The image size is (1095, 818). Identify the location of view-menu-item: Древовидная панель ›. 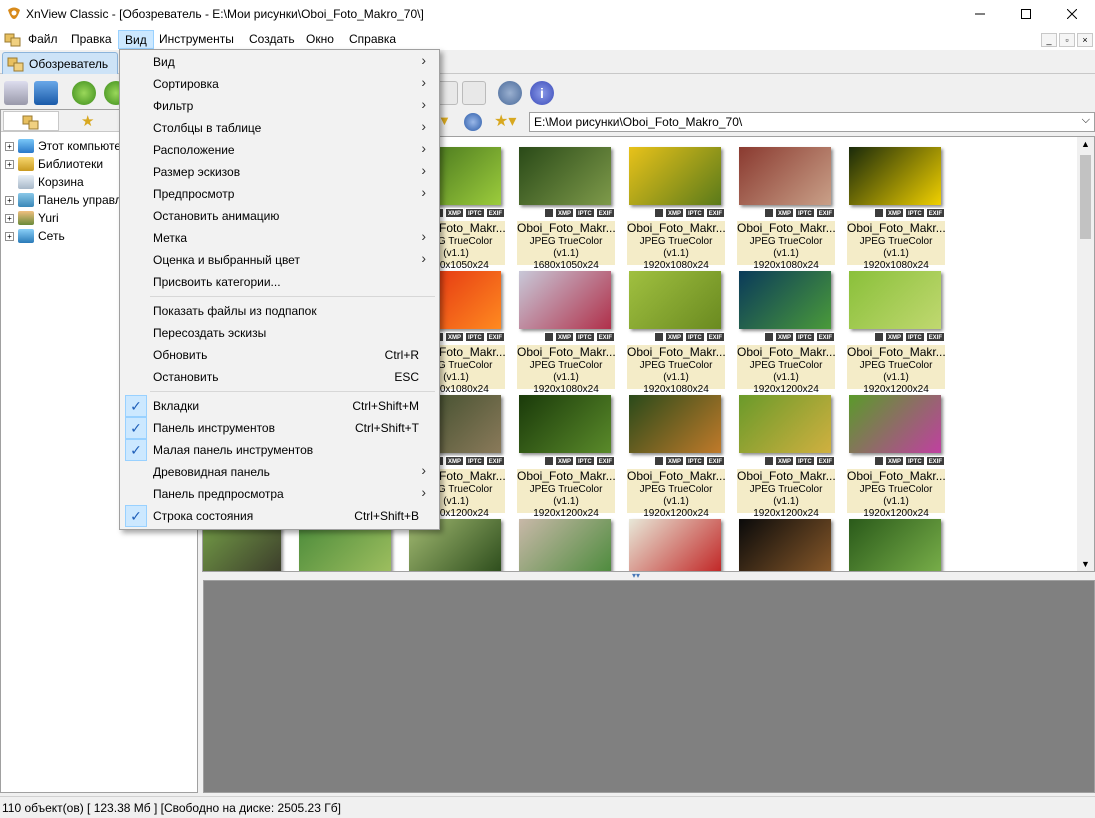
(279, 472).